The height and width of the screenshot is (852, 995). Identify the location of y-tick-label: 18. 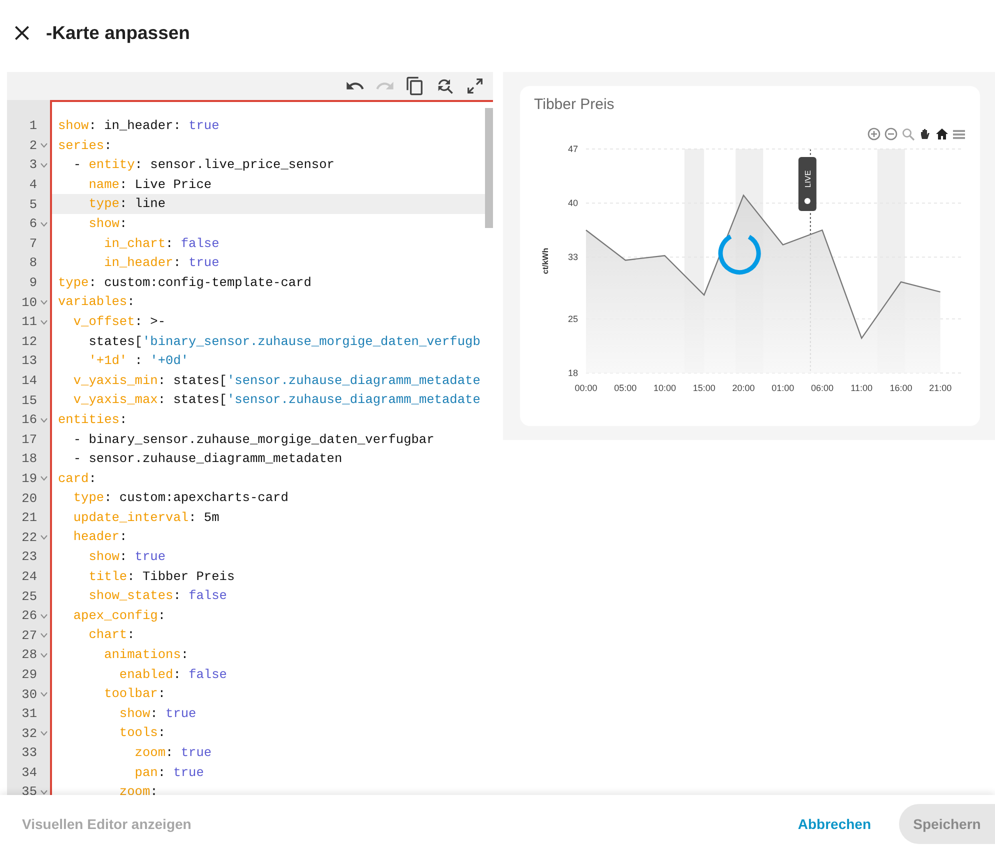
(573, 373).